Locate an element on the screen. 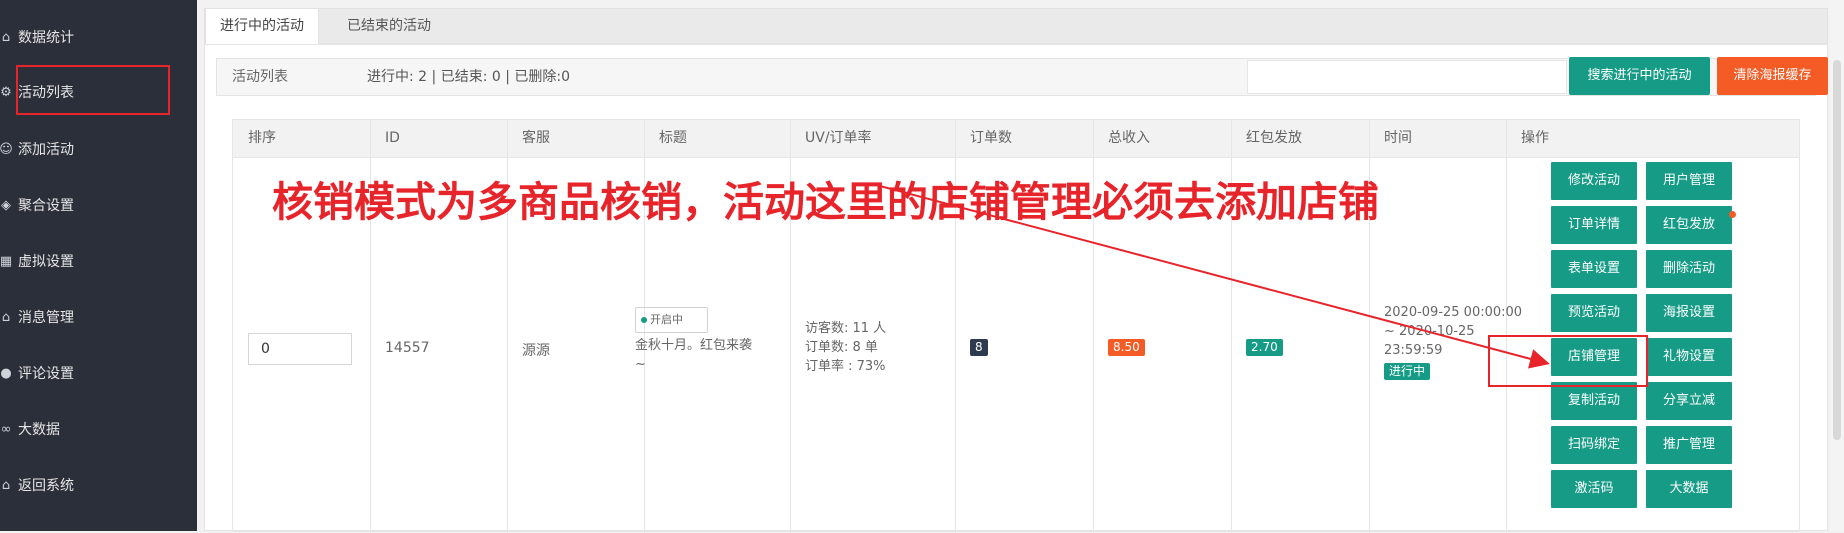 The height and width of the screenshot is (533, 1844). header-orders: 订单数 is located at coordinates (991, 138).